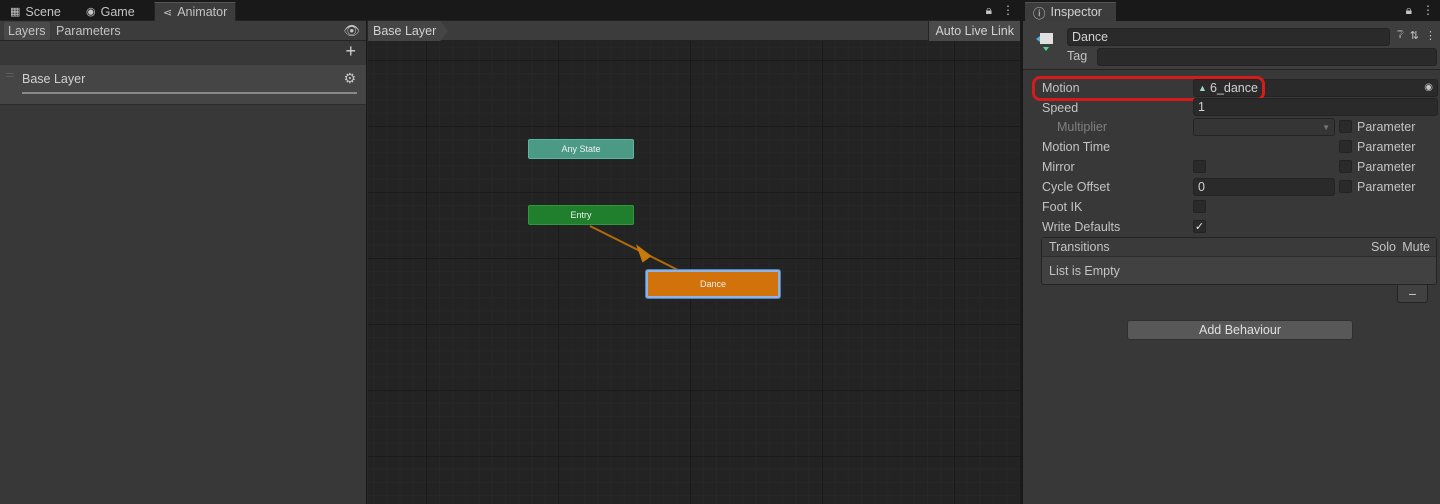 This screenshot has width=1440, height=504. I want to click on object-picker-icon: ◉, so click(1428, 87).